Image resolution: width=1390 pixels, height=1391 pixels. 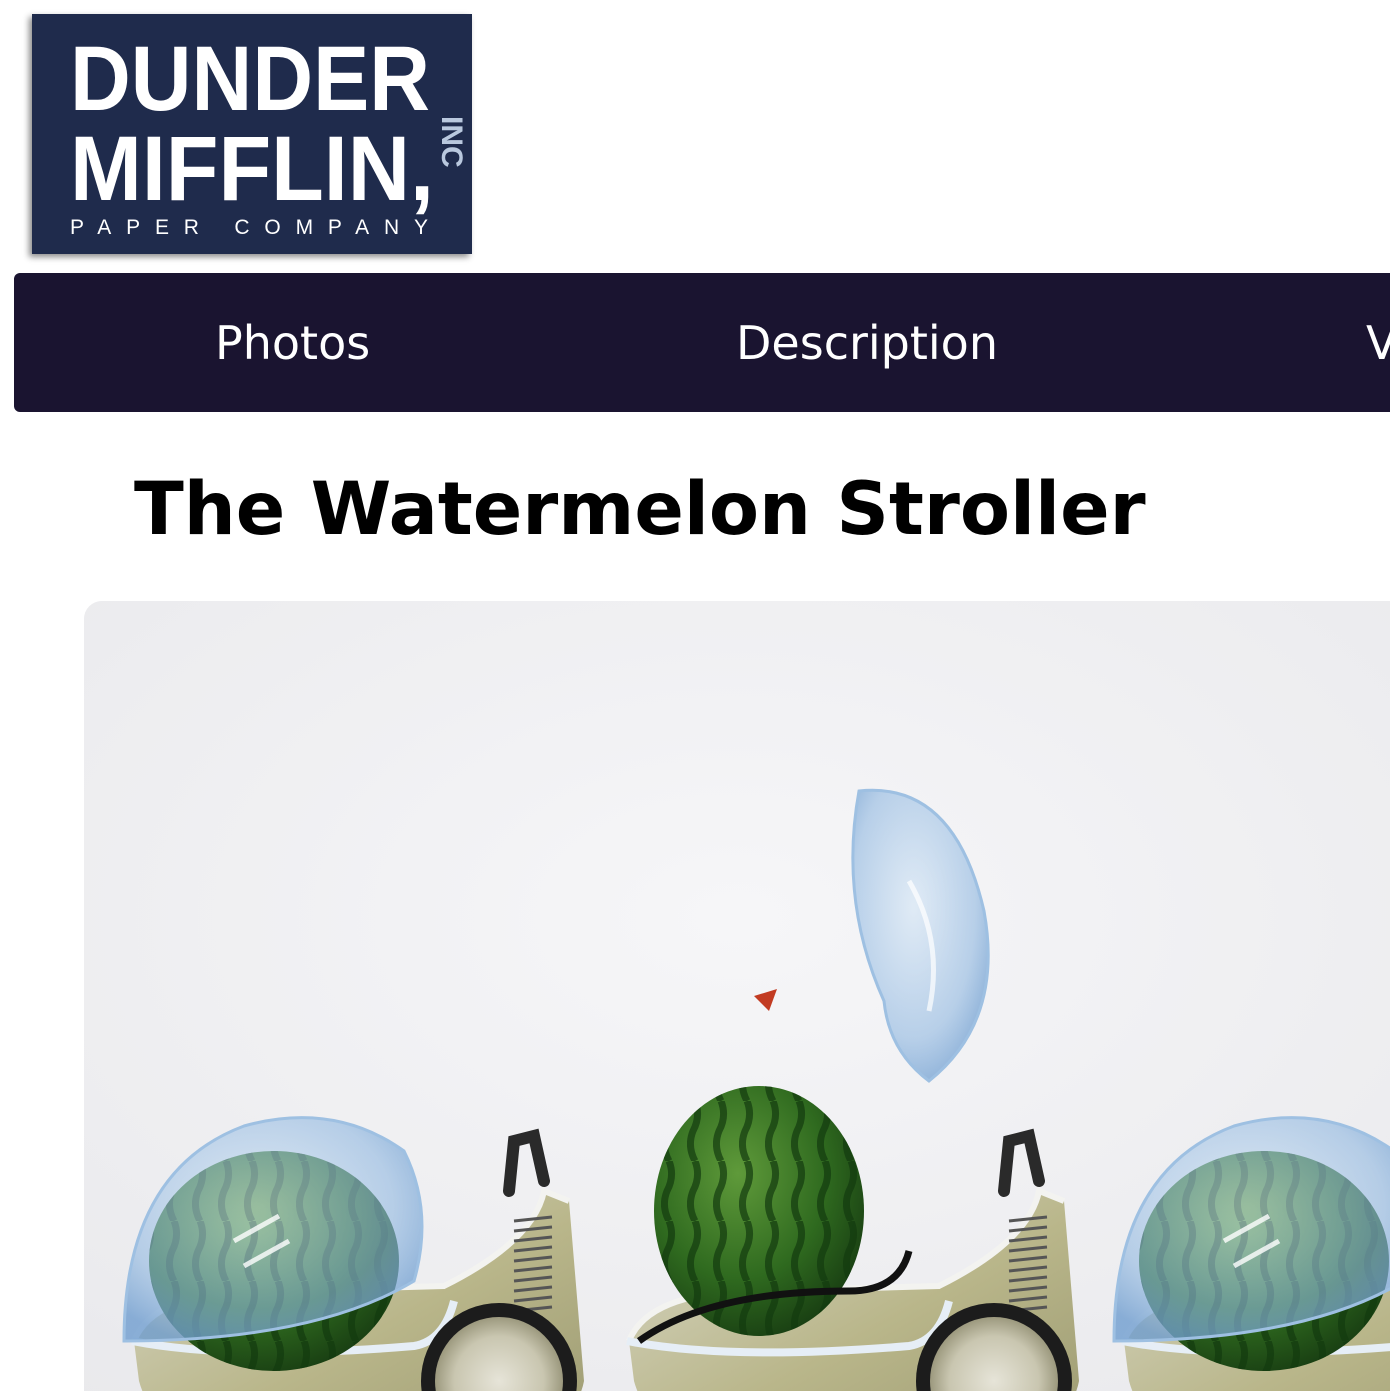 I want to click on logo-graphic: DUNDER MIFFLIN, INC PAPER COMPANY, so click(x=269, y=133).